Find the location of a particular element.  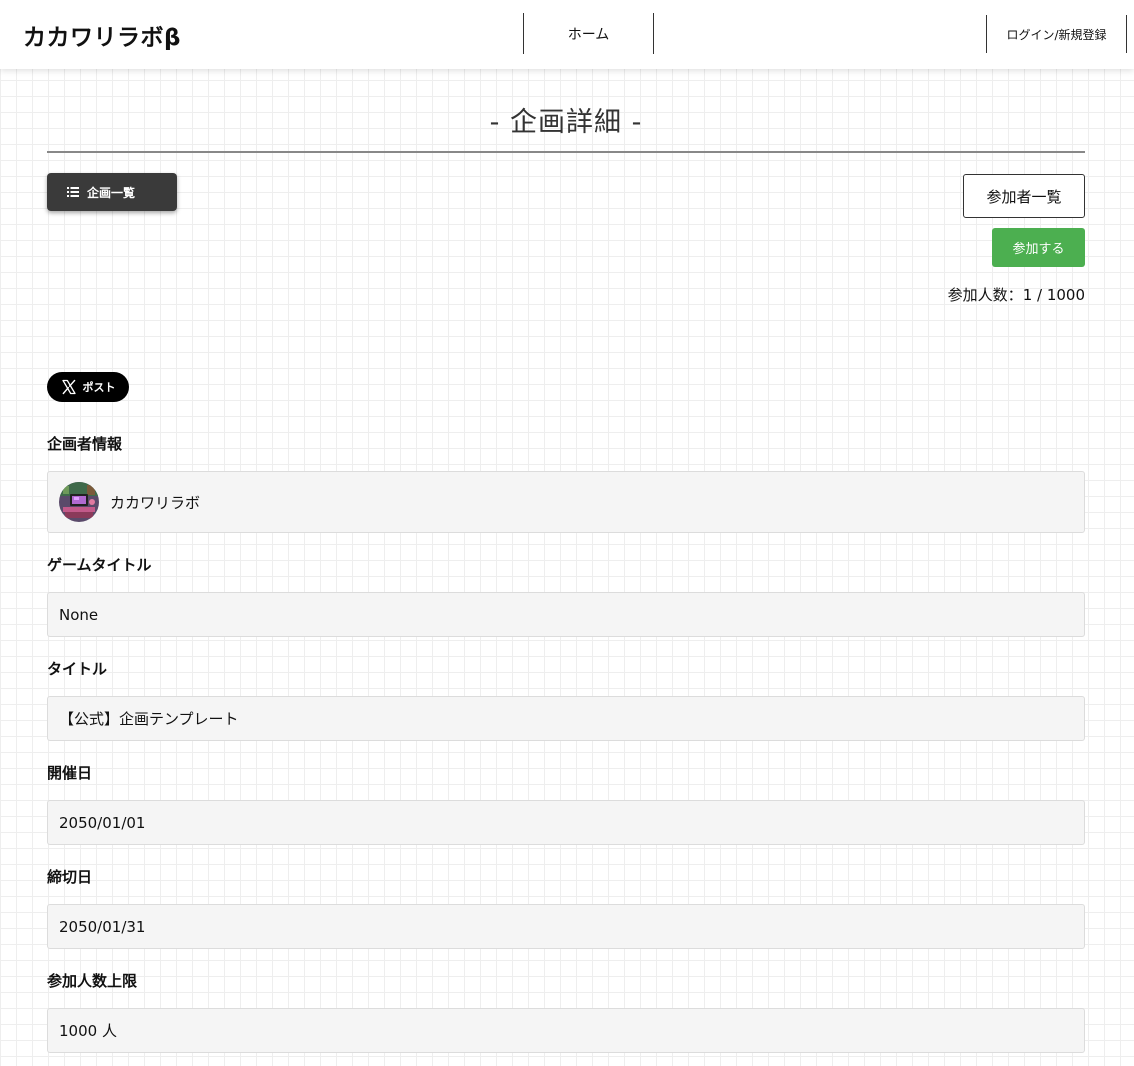

site-header: カカワリラボβ ホーム ログイン/新規登録 is located at coordinates (567, 34).